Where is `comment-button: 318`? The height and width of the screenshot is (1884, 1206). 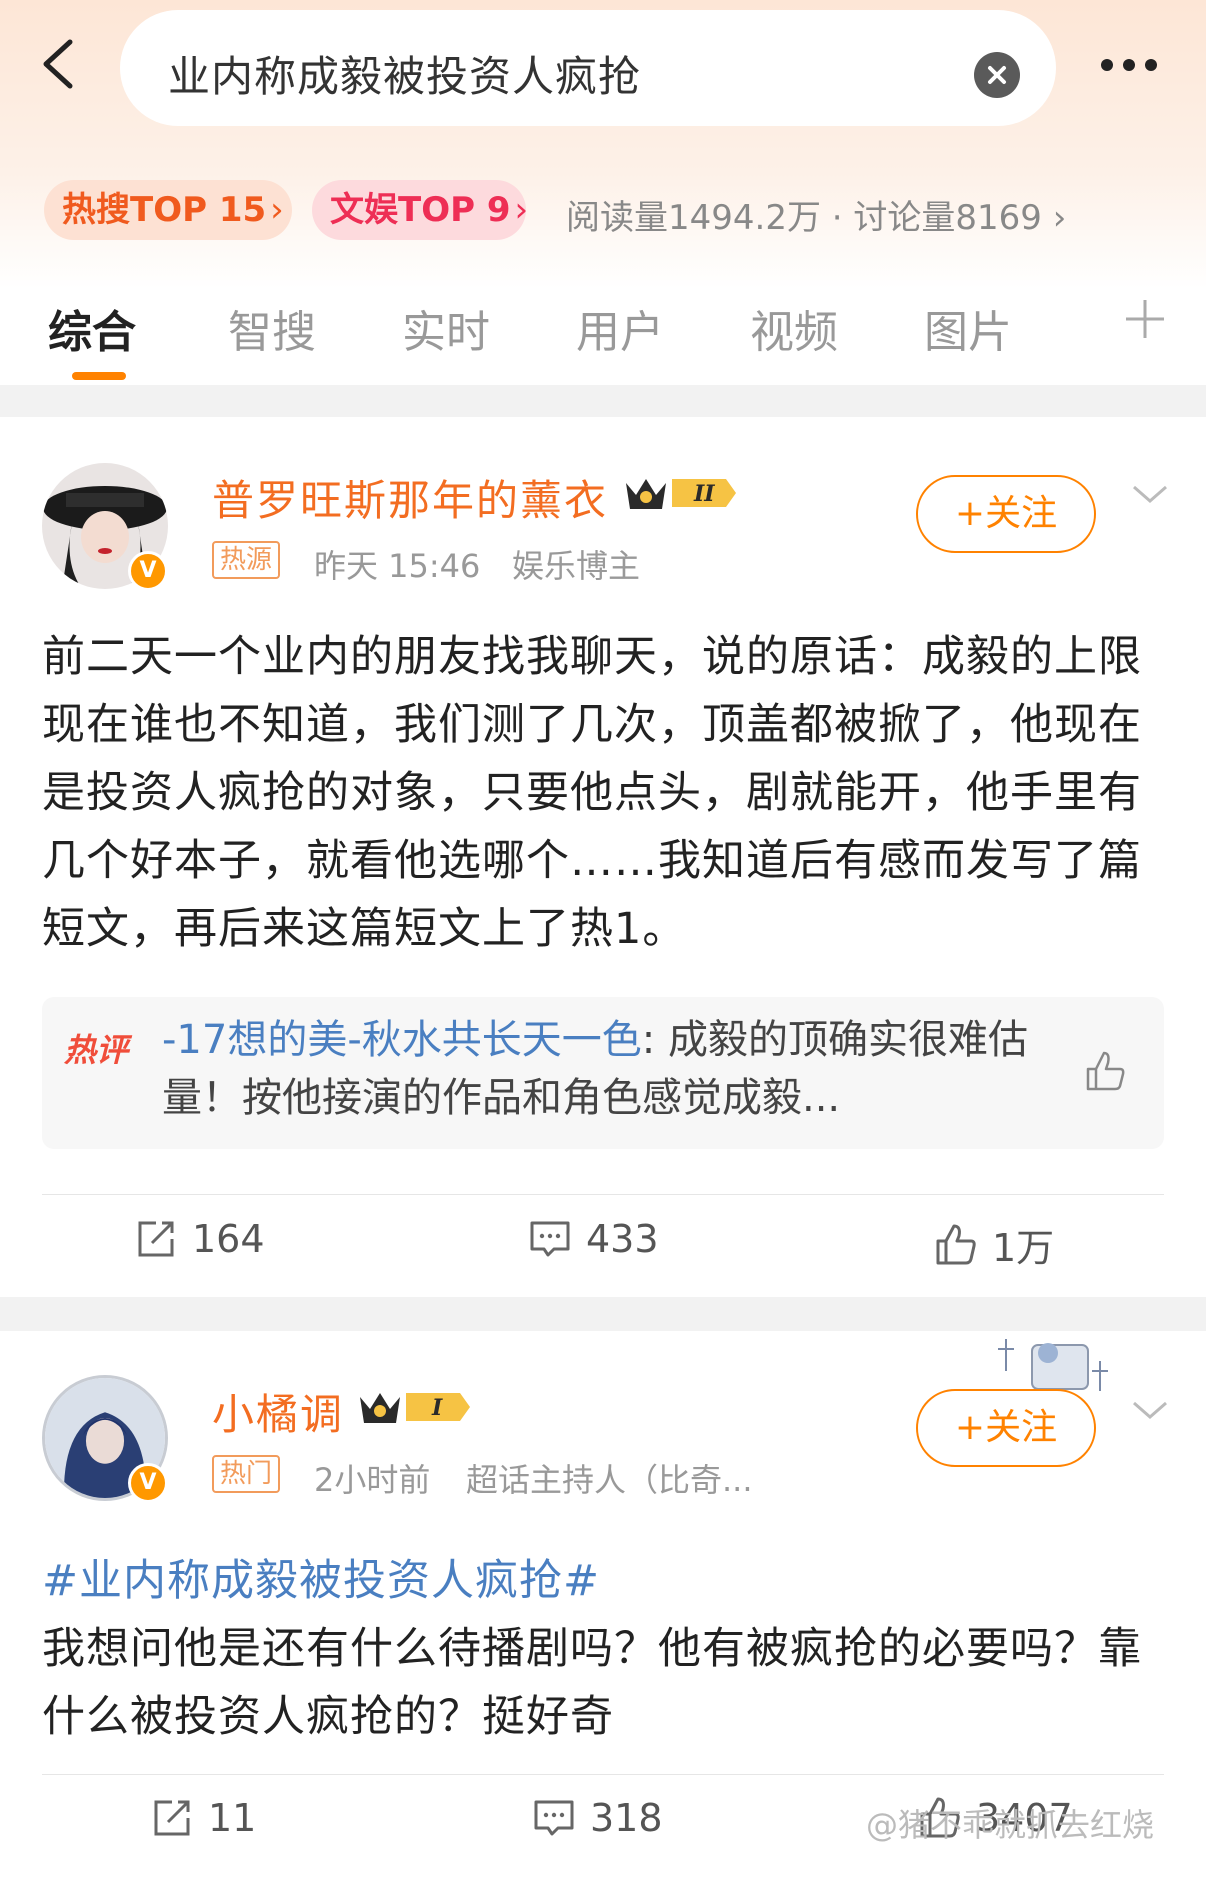
comment-button: 318 is located at coordinates (597, 1821).